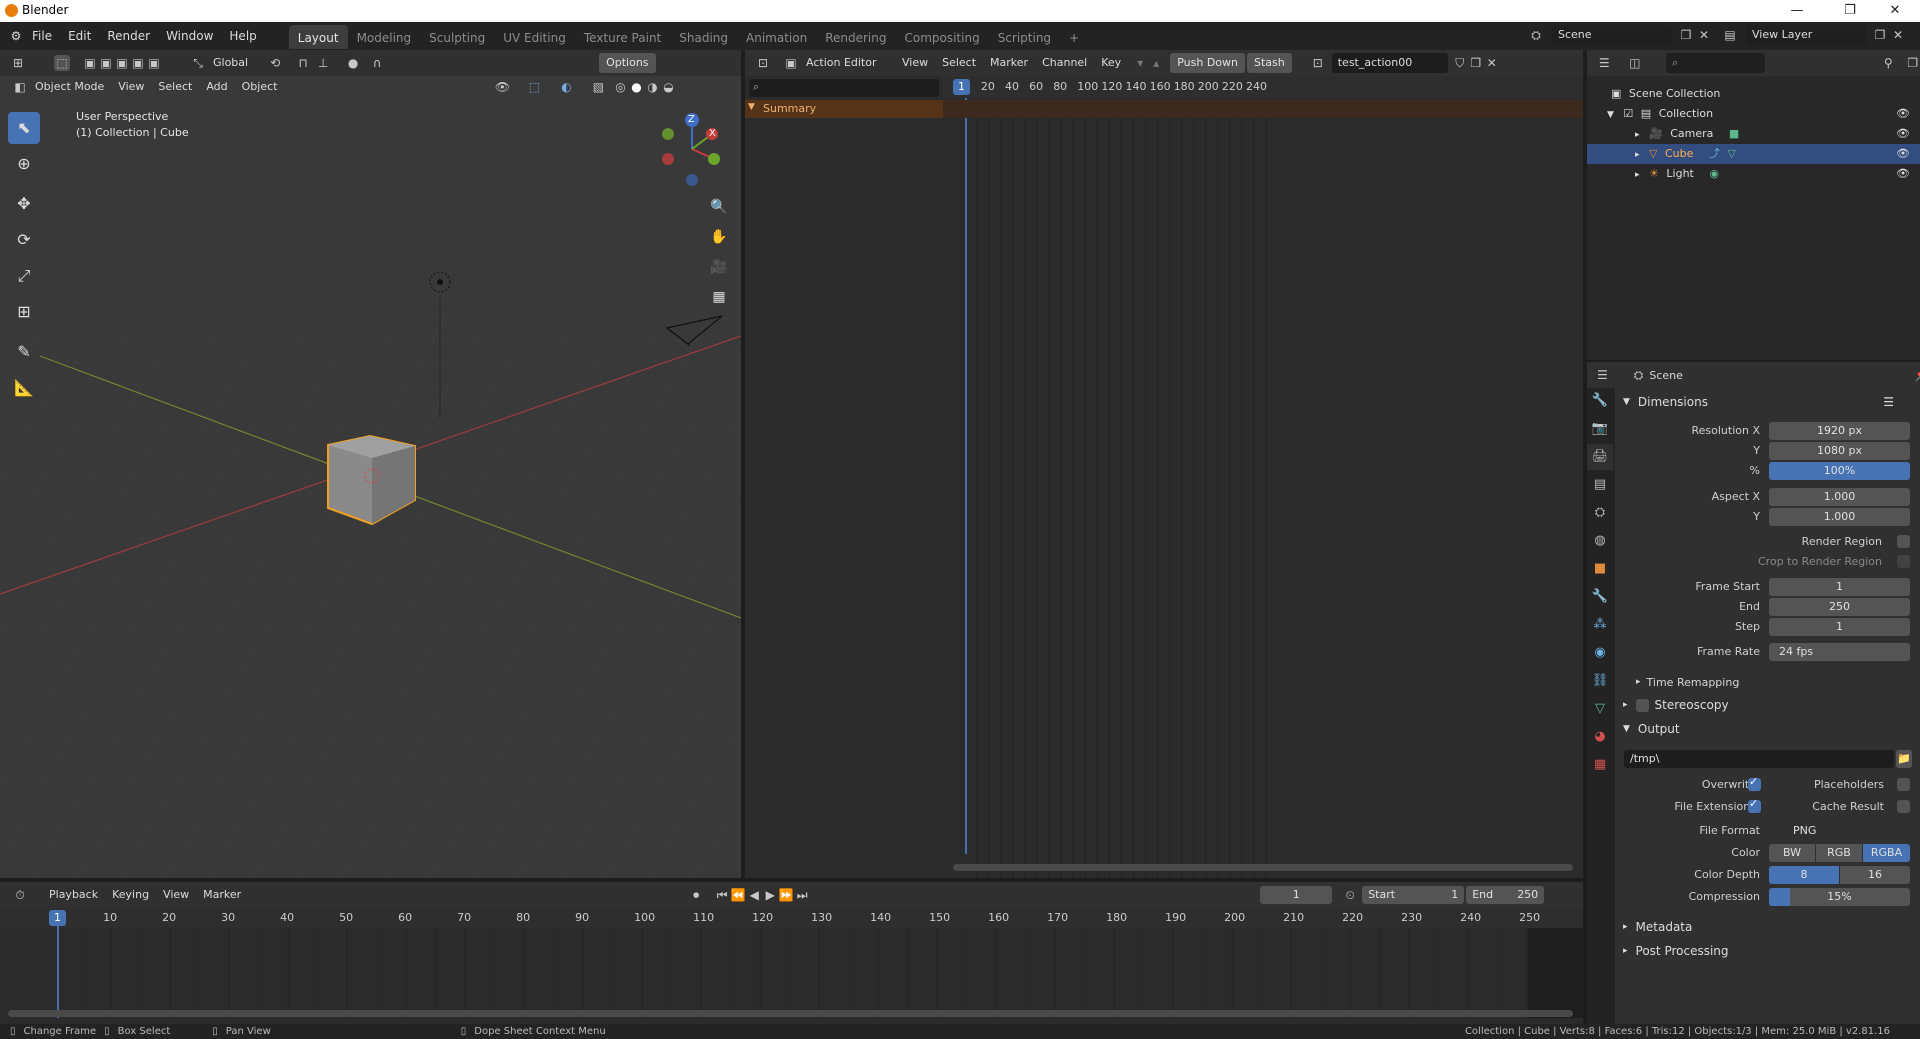 The height and width of the screenshot is (1039, 1920). What do you see at coordinates (1600, 429) in the screenshot?
I see `render-tab-icon: 📷` at bounding box center [1600, 429].